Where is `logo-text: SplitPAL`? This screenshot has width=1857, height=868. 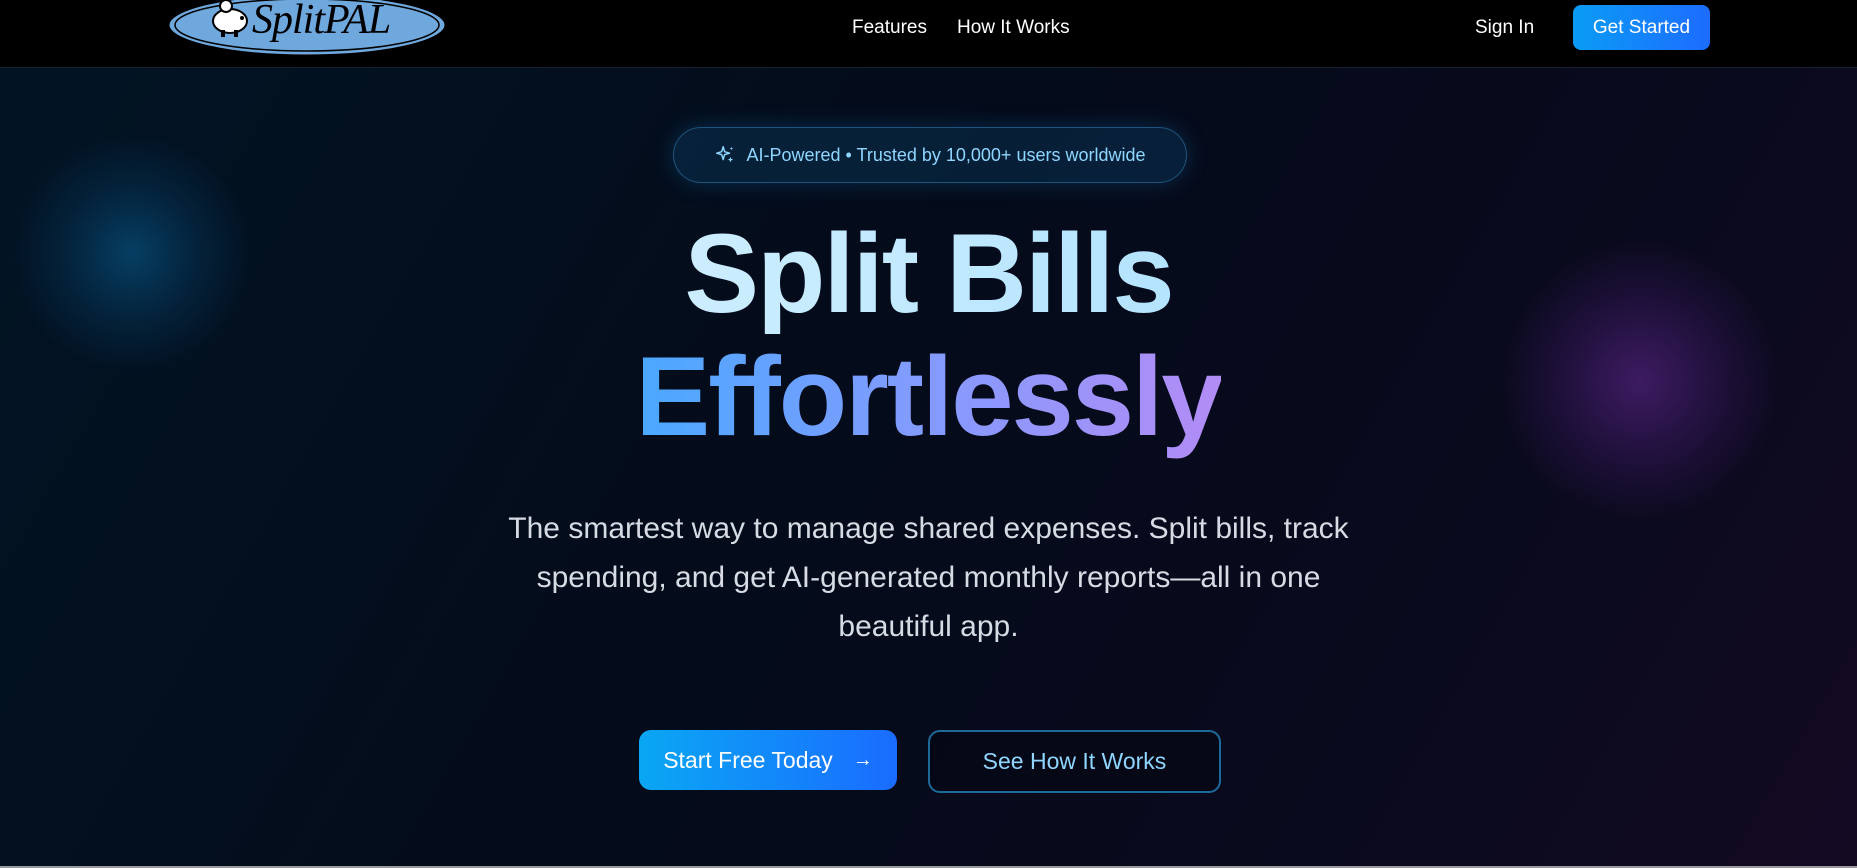 logo-text: SplitPAL is located at coordinates (321, 21).